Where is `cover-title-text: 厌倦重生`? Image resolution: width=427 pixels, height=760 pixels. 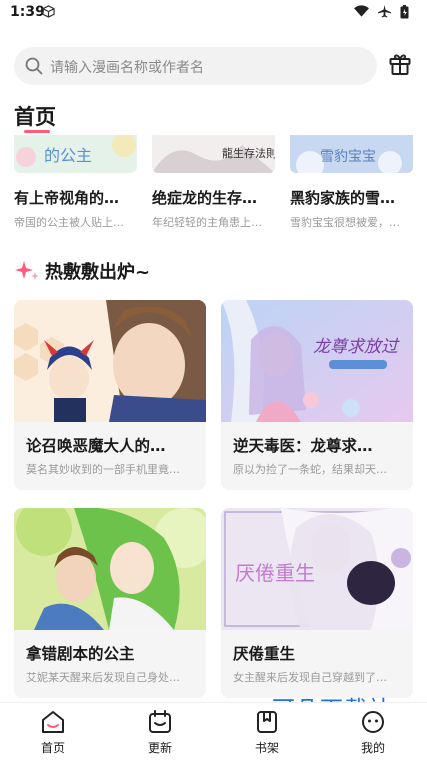
cover-title-text: 厌倦重生 is located at coordinates (275, 573).